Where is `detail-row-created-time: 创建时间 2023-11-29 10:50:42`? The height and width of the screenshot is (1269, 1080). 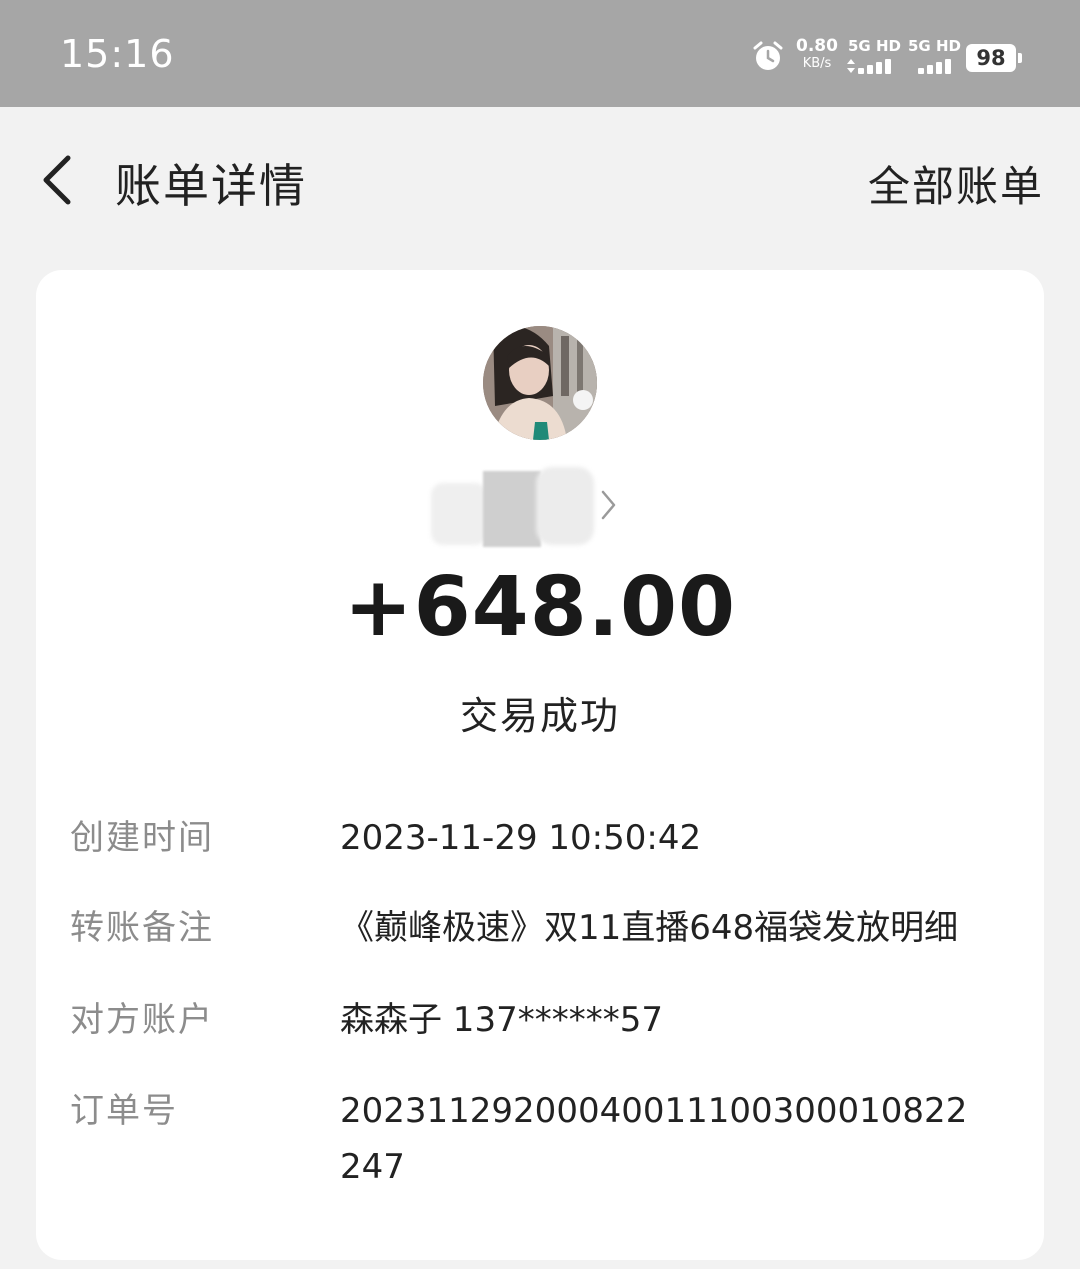 detail-row-created-time: 创建时间 2023-11-29 10:50:42 is located at coordinates (545, 855).